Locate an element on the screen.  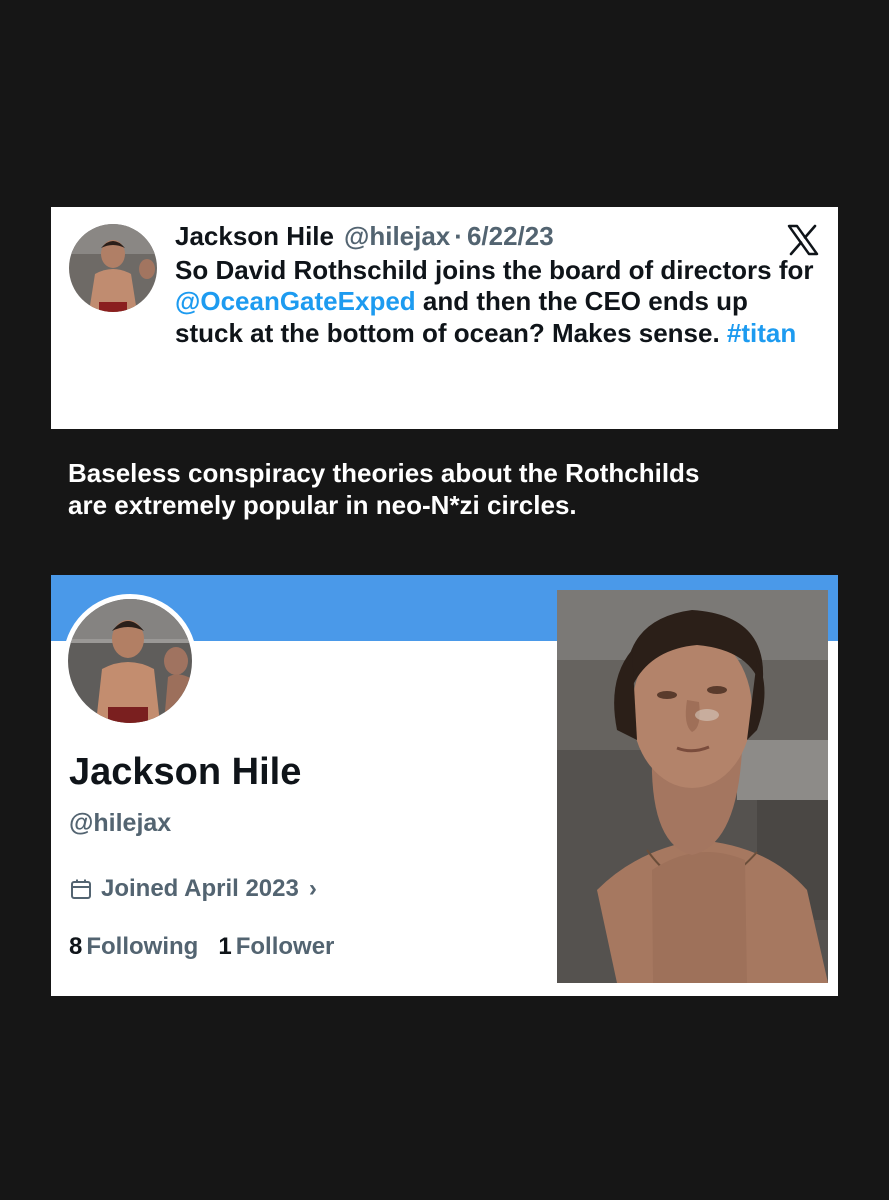
profile-joined-label: Joined April 2023 is located at coordinates (200, 888).